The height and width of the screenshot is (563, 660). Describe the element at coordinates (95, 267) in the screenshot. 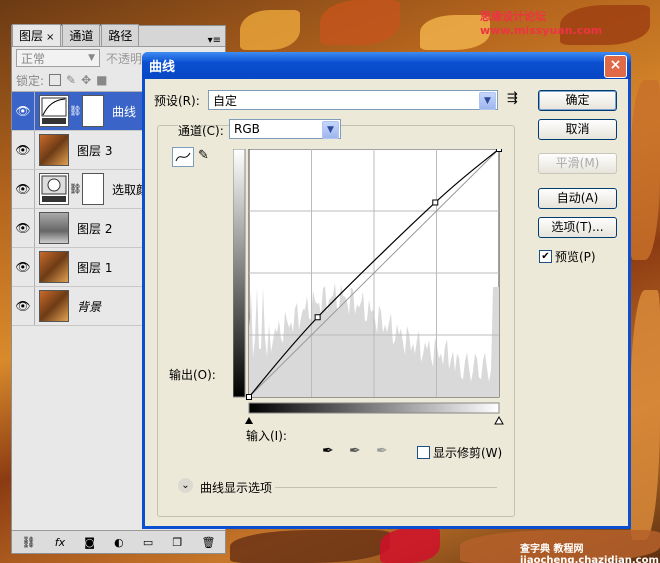

I see `layer-name: 图层 1` at that location.